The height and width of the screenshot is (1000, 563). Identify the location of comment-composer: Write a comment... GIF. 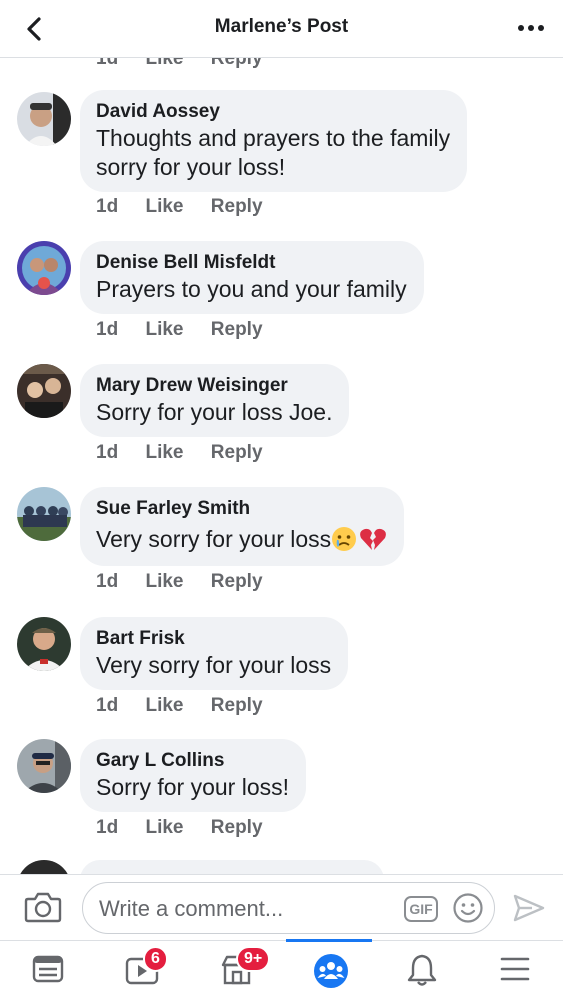
(281, 907).